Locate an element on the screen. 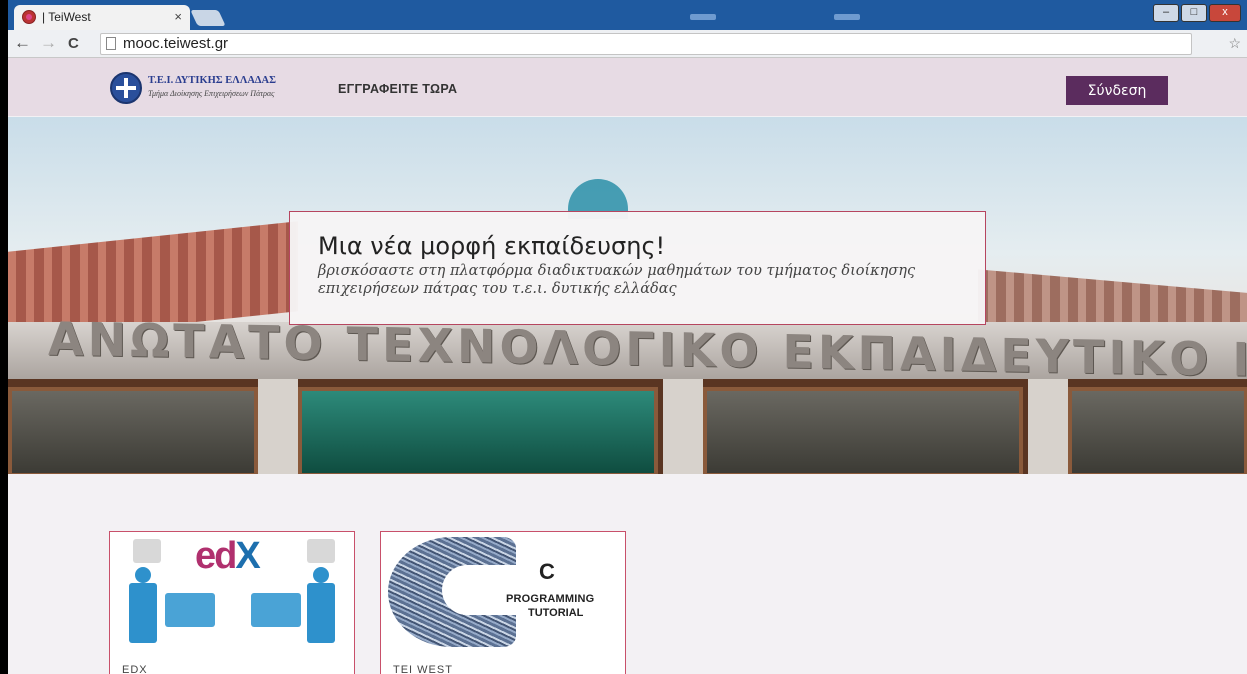 This screenshot has width=1247, height=674. maximize-button: □ is located at coordinates (1194, 13).